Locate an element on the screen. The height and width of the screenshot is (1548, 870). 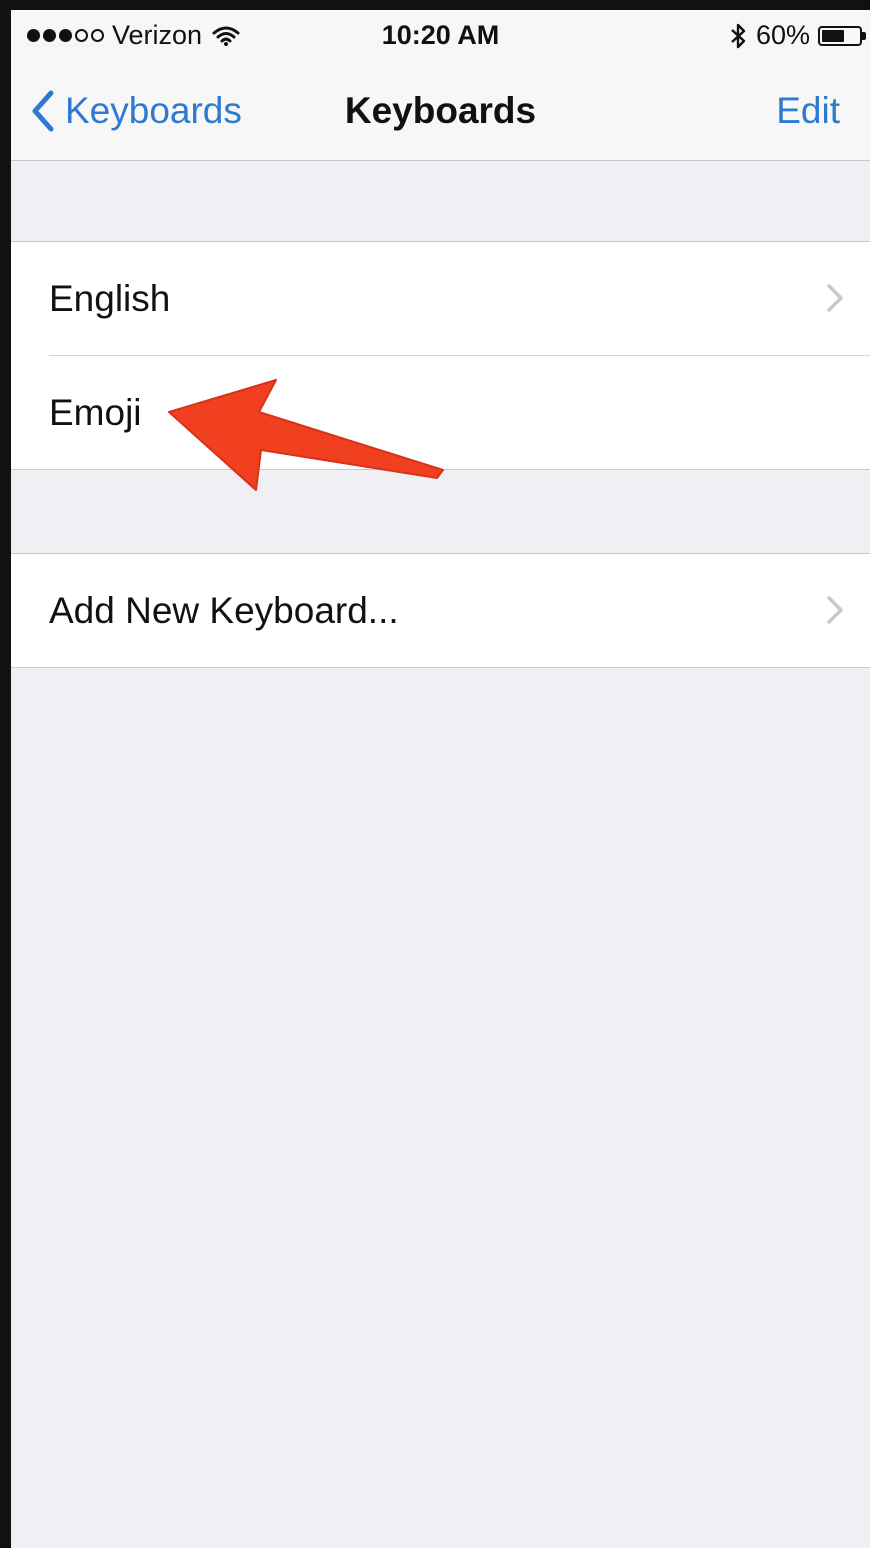
keyboard-label: English is located at coordinates (110, 298).